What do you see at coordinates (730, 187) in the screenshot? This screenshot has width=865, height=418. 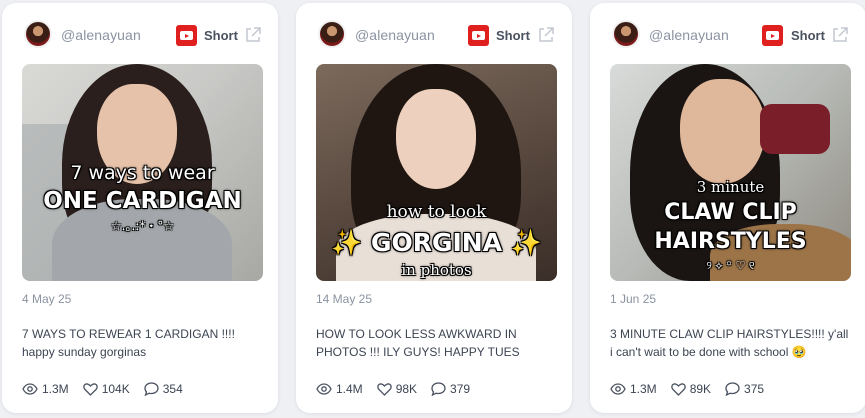 I see `thumbnail-caption-line: 3 minute` at bounding box center [730, 187].